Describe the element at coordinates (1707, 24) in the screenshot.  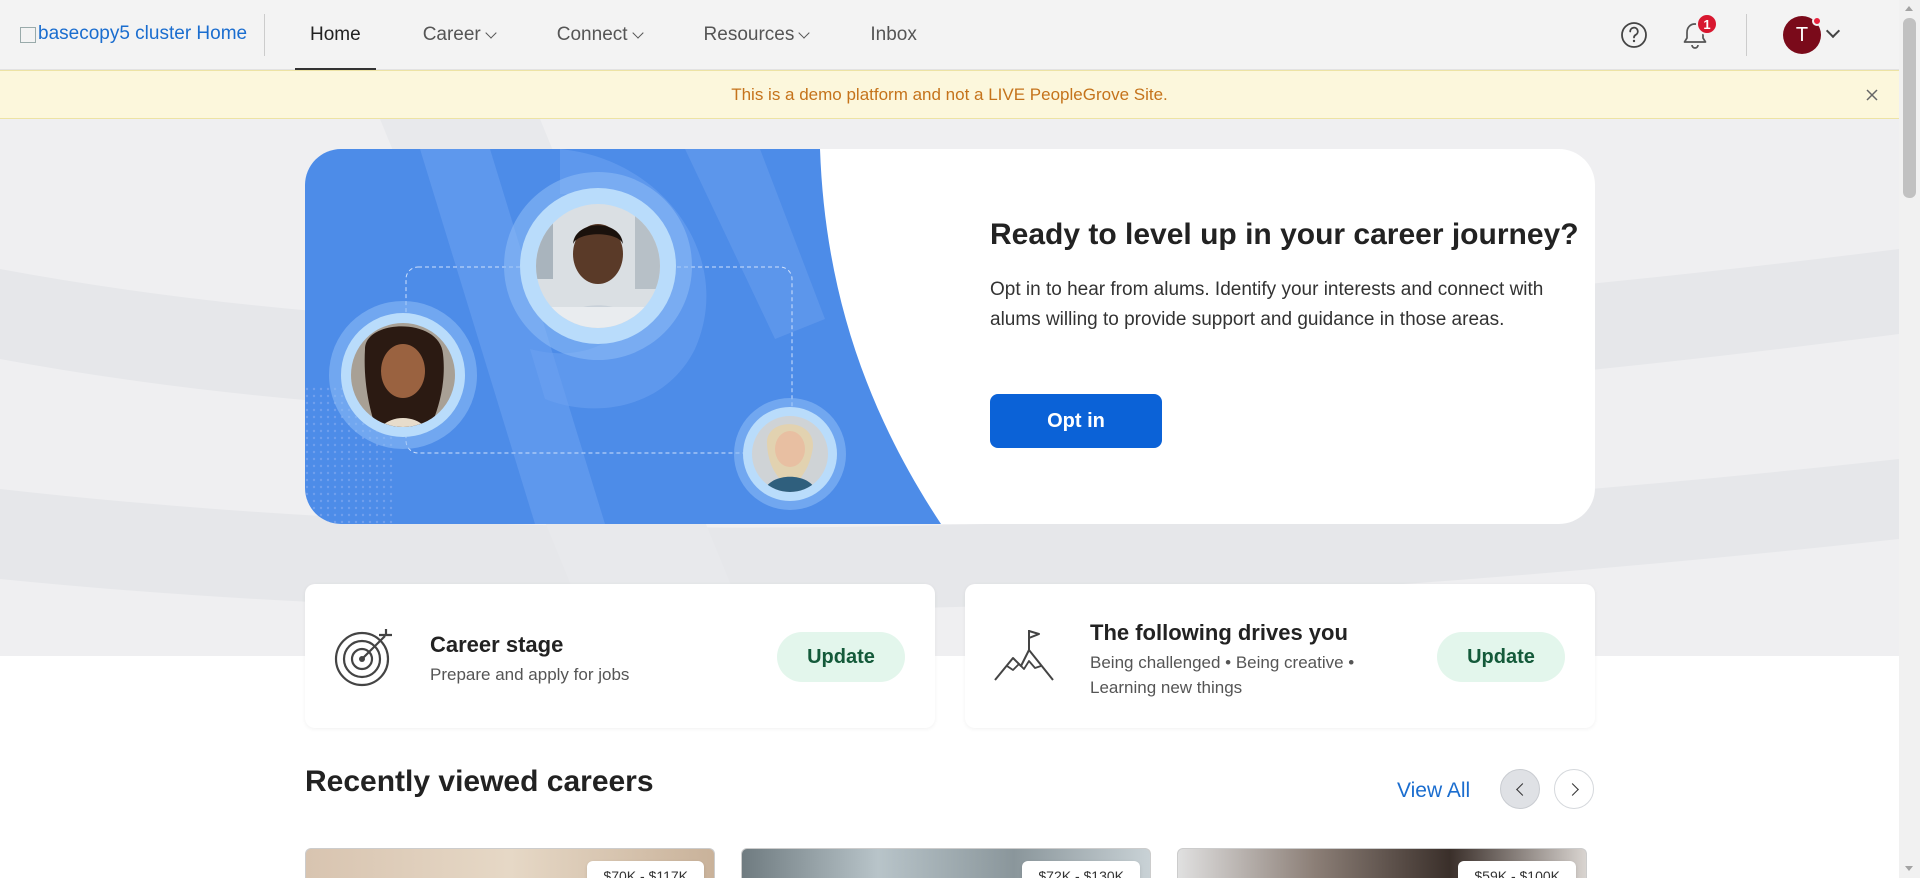
I see `notification-count-badge: 1` at that location.